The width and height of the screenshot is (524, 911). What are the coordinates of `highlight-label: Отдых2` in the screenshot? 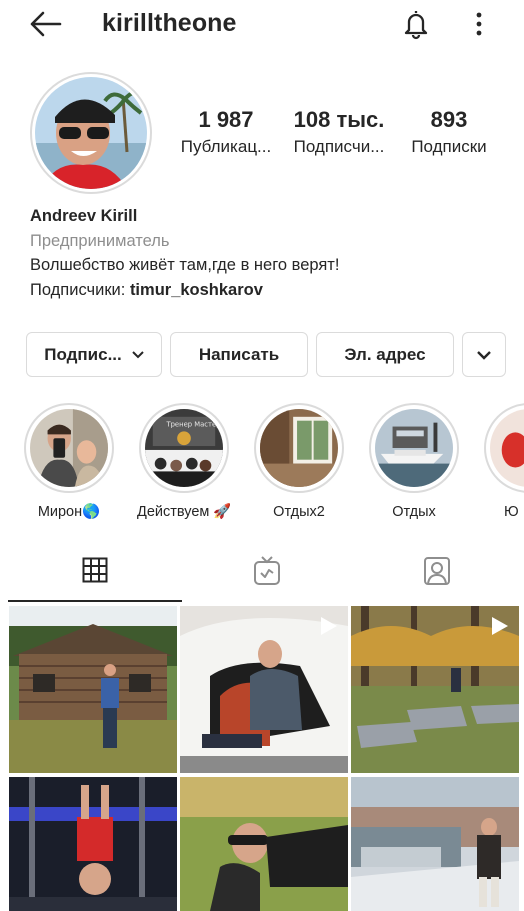 It's located at (299, 512).